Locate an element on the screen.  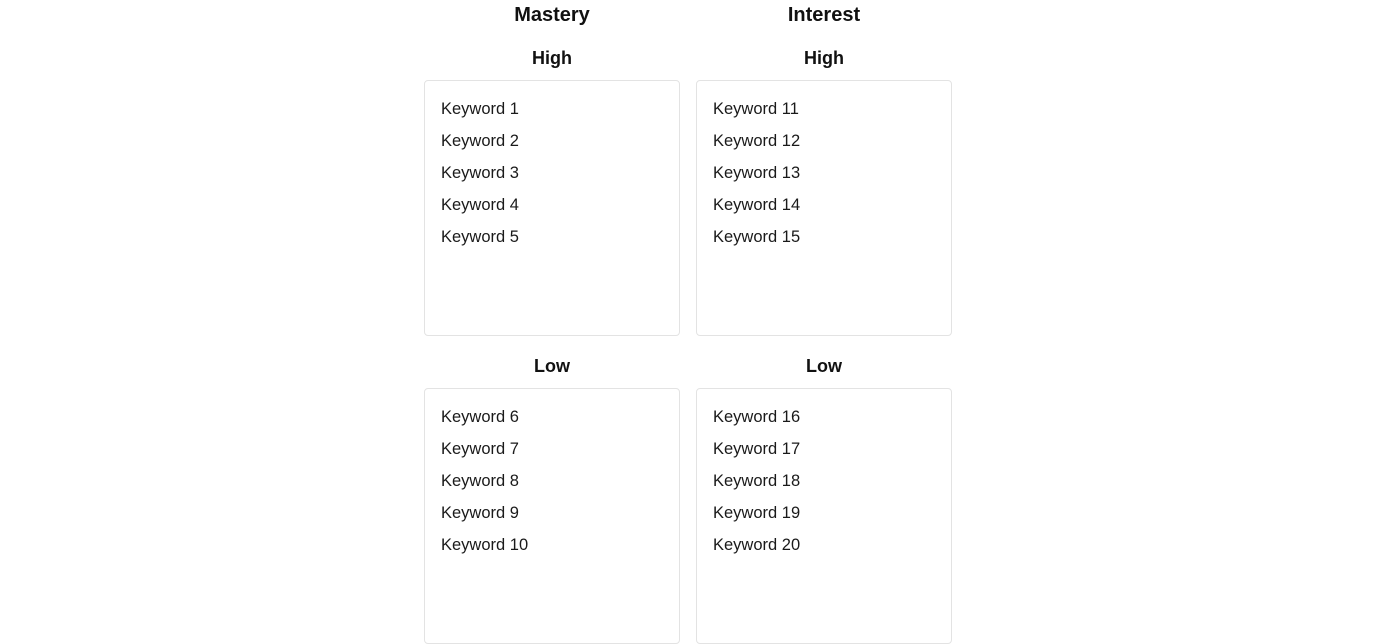
keyword-item: Keyword 9 is located at coordinates (552, 516).